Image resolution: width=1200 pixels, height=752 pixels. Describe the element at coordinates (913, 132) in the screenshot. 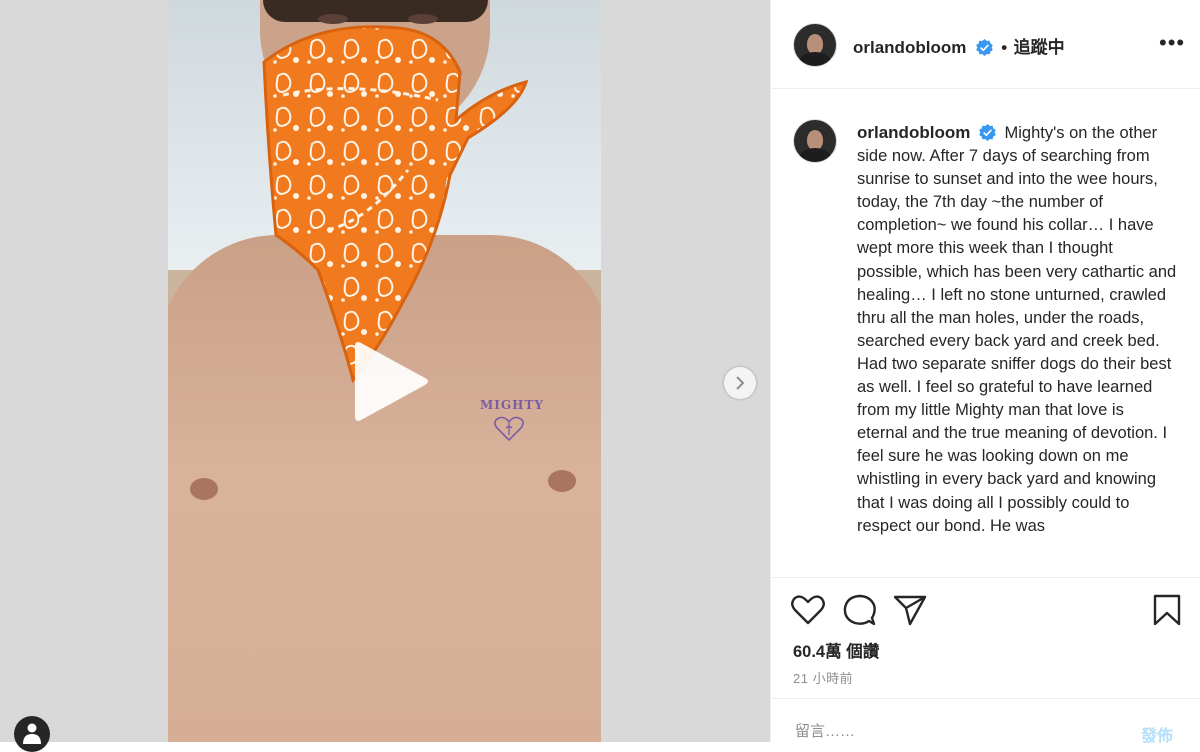

I see `caption-username-link: orlandobloom` at that location.